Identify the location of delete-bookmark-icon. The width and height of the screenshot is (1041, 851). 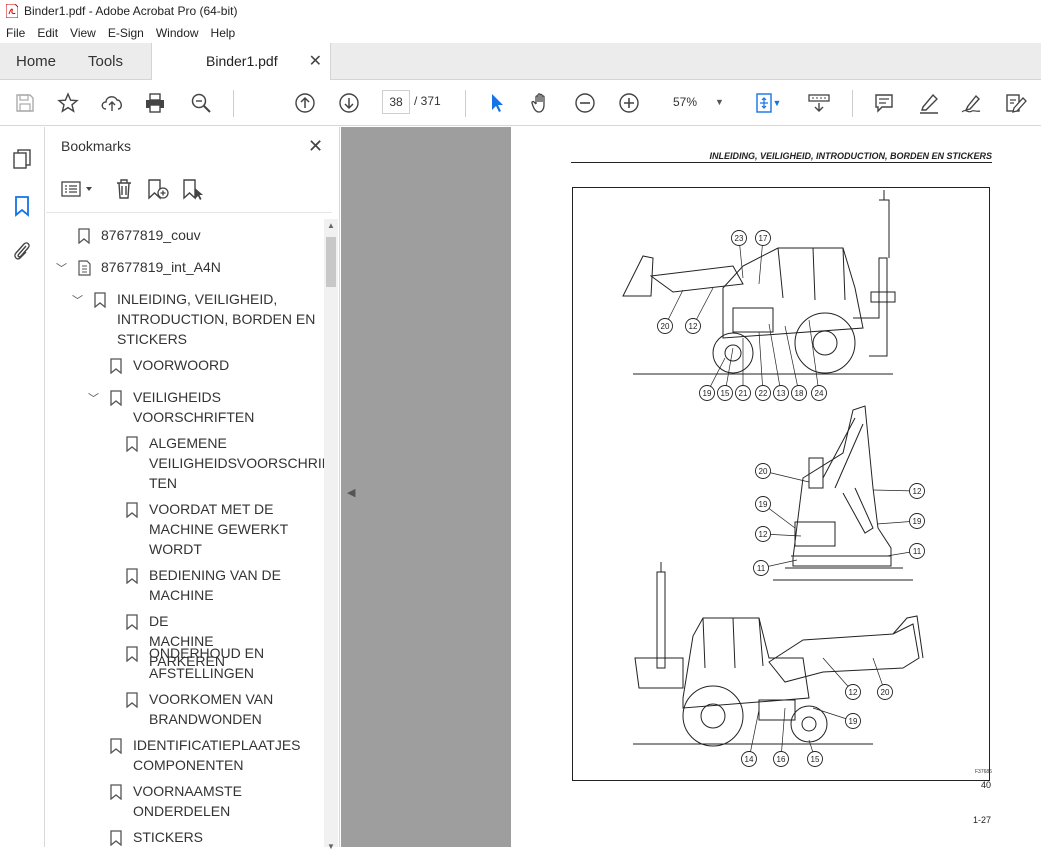
(124, 189).